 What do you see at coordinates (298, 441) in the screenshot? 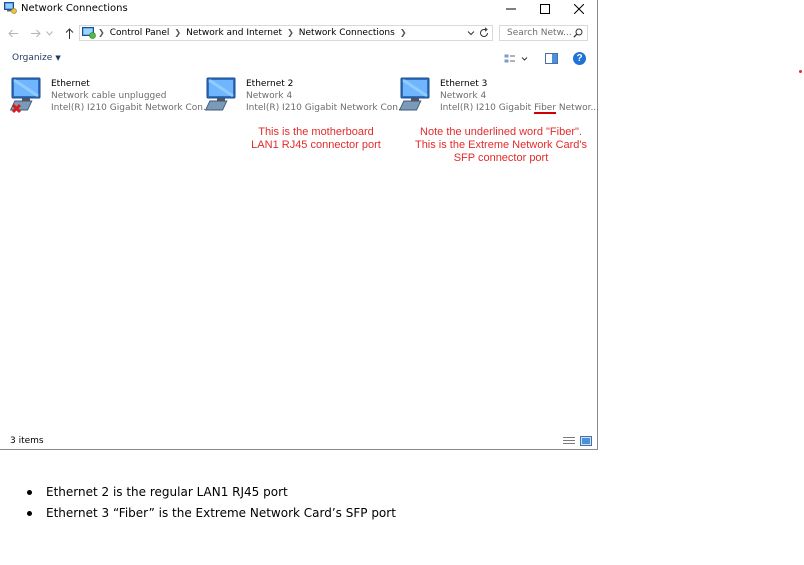
I see `status-bar: 3 items` at bounding box center [298, 441].